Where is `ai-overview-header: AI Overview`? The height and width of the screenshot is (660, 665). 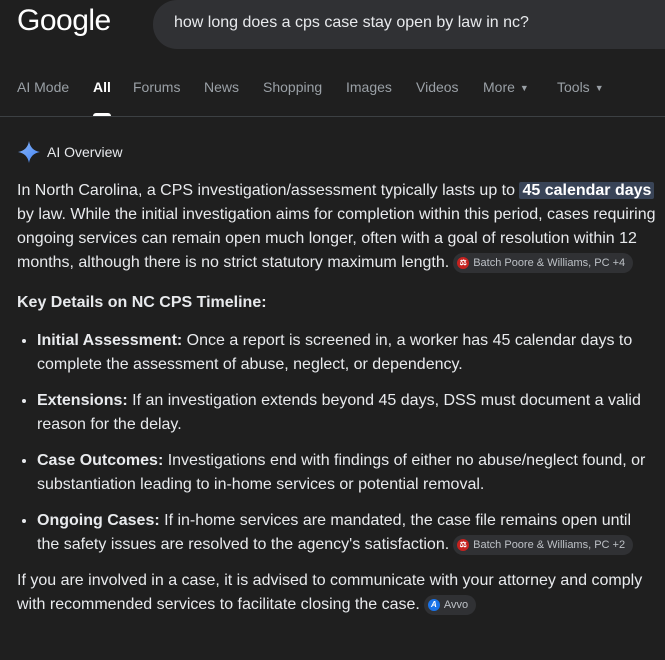 ai-overview-header: AI Overview is located at coordinates (69, 152).